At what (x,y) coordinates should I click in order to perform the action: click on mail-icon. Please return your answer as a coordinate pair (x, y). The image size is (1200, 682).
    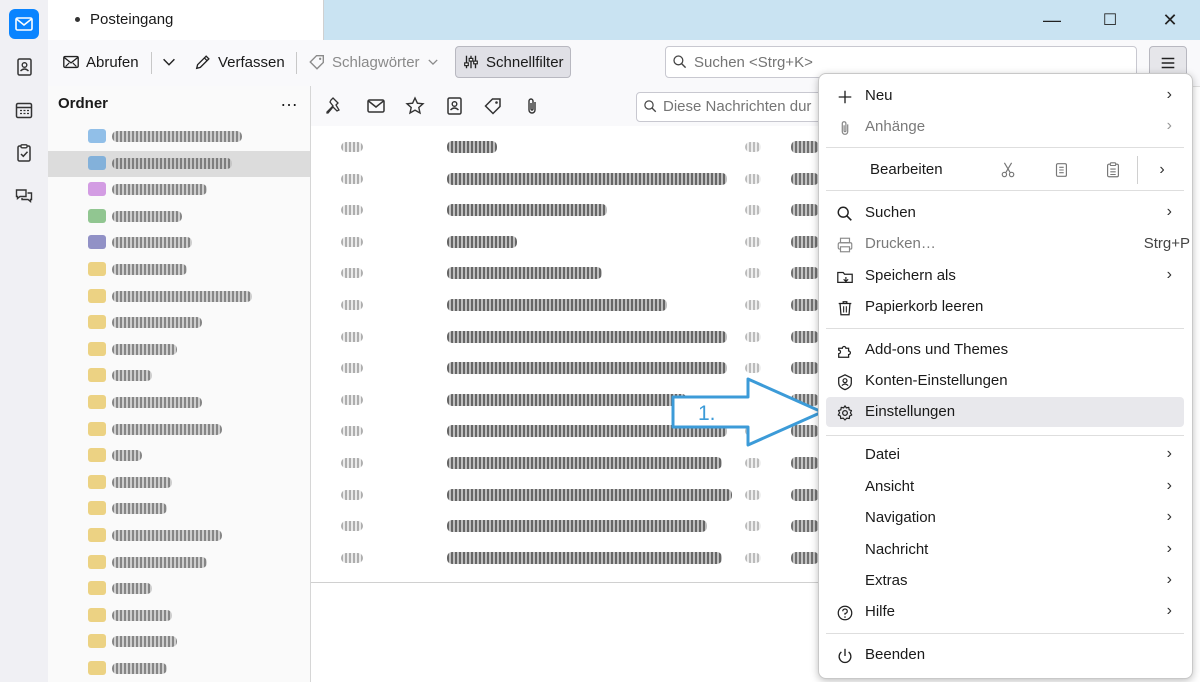
    Looking at the image, I should click on (24, 24).